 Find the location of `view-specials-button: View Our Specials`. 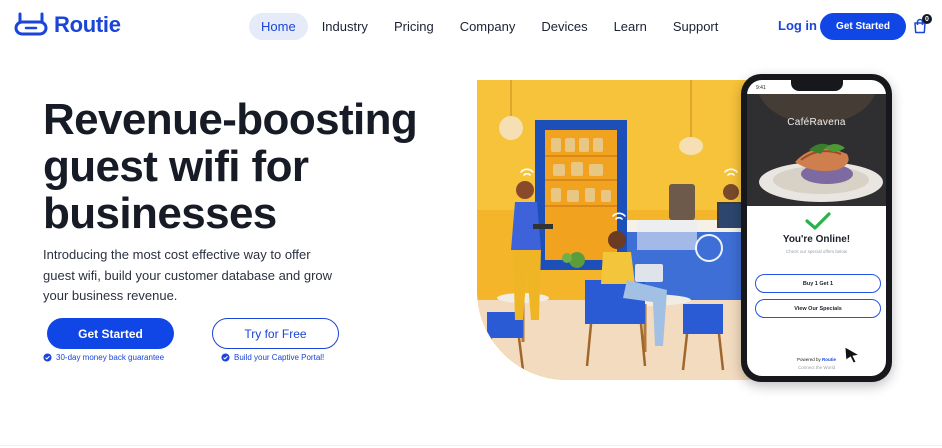

view-specials-button: View Our Specials is located at coordinates (818, 308).